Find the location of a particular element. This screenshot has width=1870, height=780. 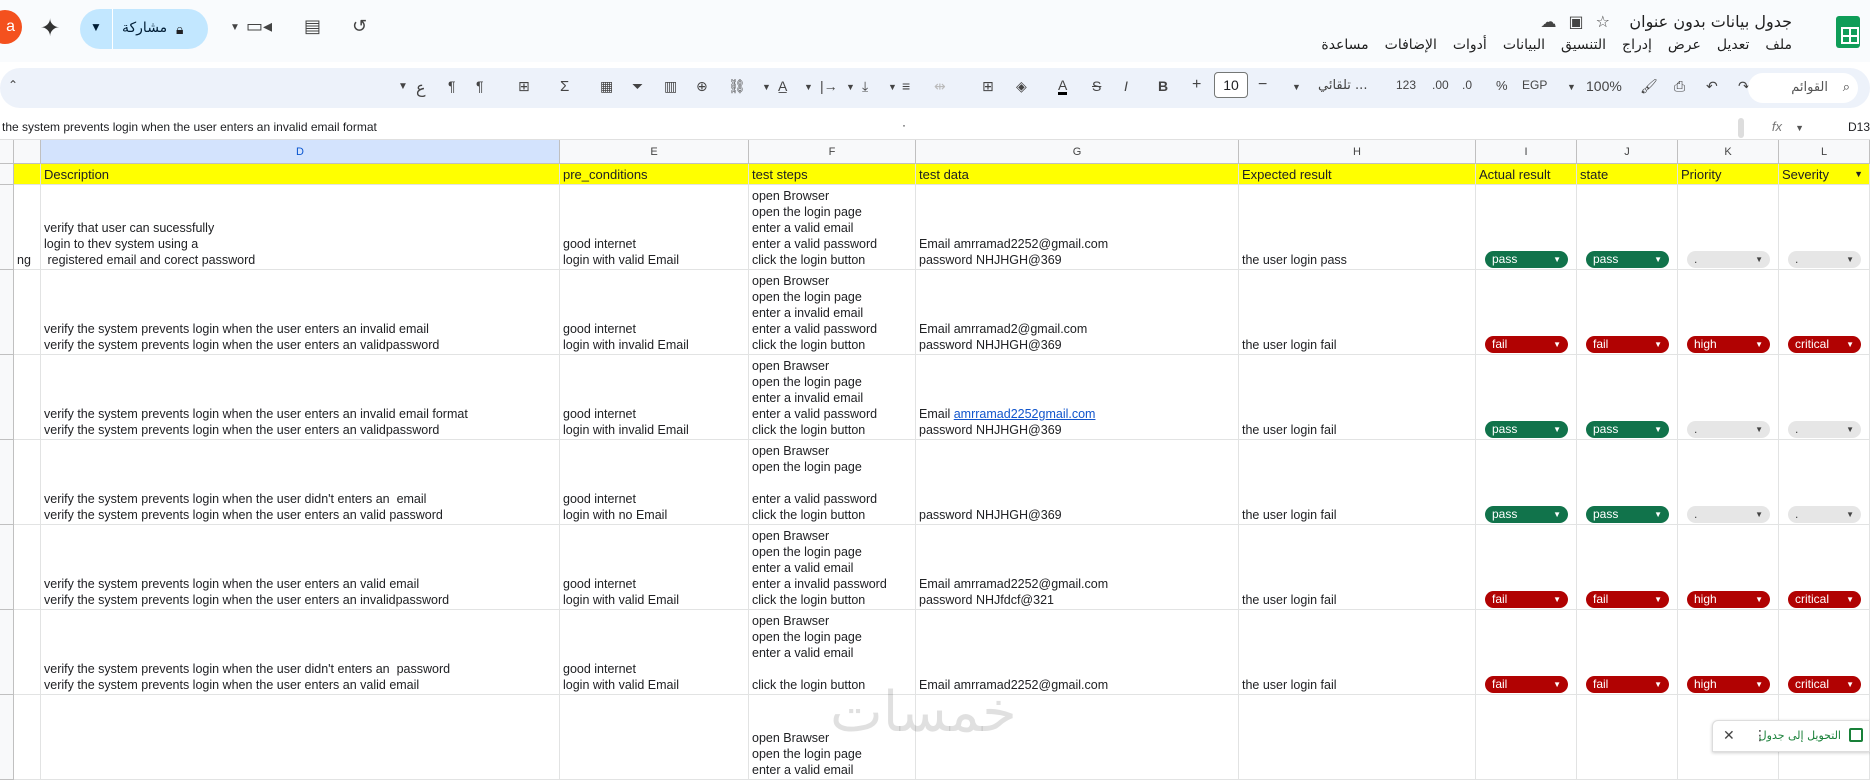

wrap-dropdown-icon: ▼ is located at coordinates (808, 87).